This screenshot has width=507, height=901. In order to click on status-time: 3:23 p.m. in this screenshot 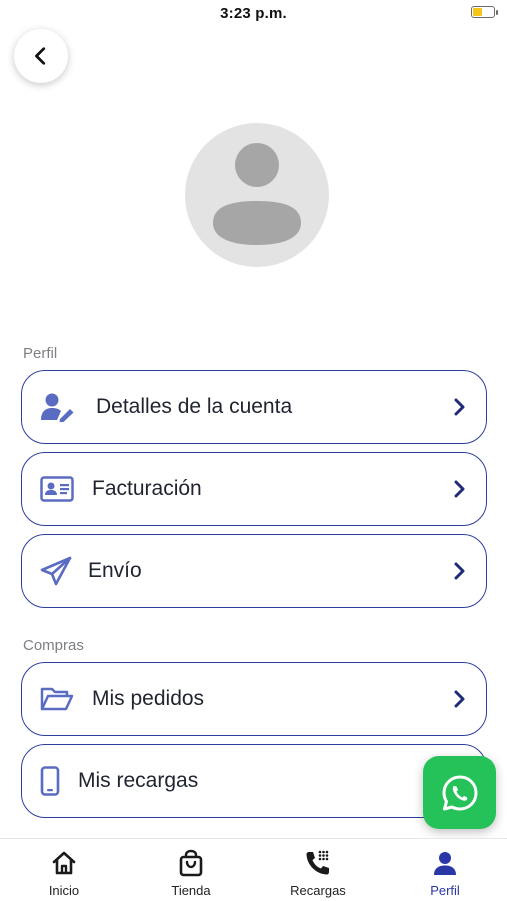, I will do `click(253, 13)`.